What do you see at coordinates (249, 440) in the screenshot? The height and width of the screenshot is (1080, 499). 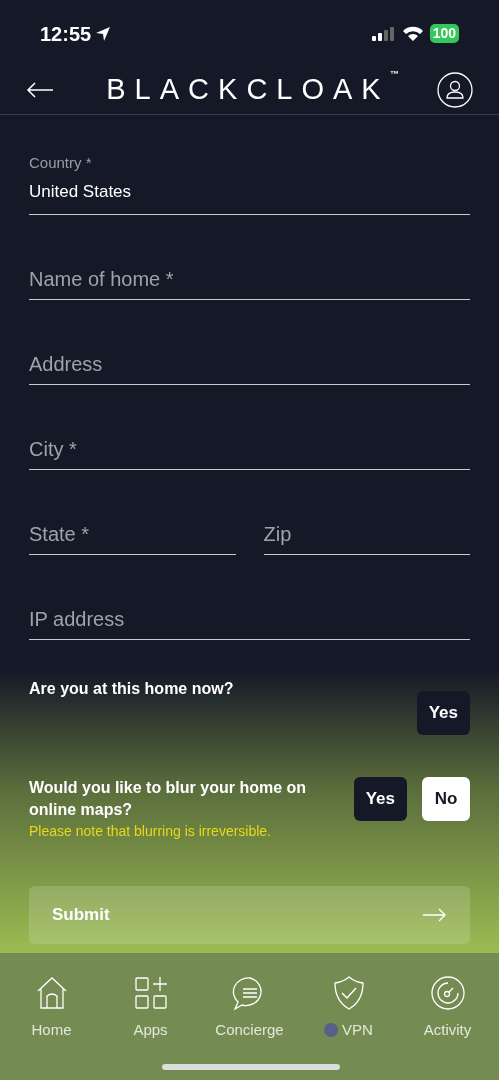 I see `input-field: City *` at bounding box center [249, 440].